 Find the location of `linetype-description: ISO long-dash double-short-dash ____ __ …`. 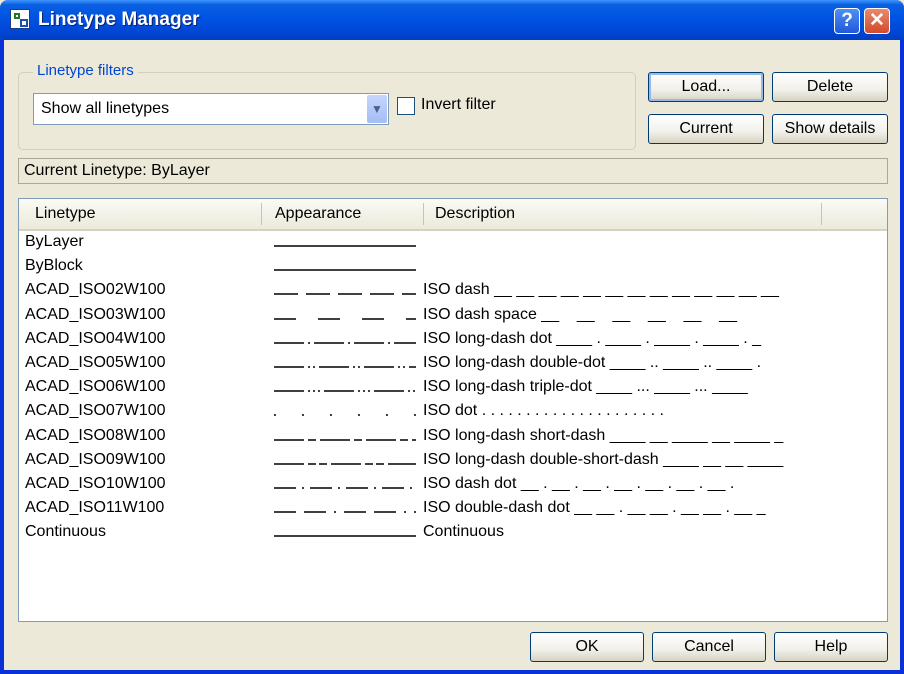

linetype-description: ISO long-dash double-short-dash ____ __ … is located at coordinates (603, 459).